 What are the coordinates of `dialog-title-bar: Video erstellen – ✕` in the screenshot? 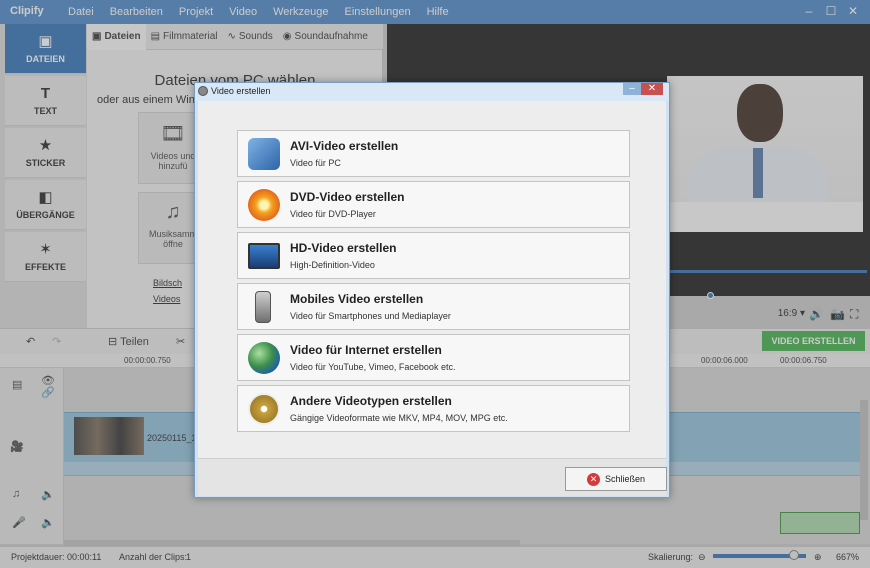 It's located at (432, 92).